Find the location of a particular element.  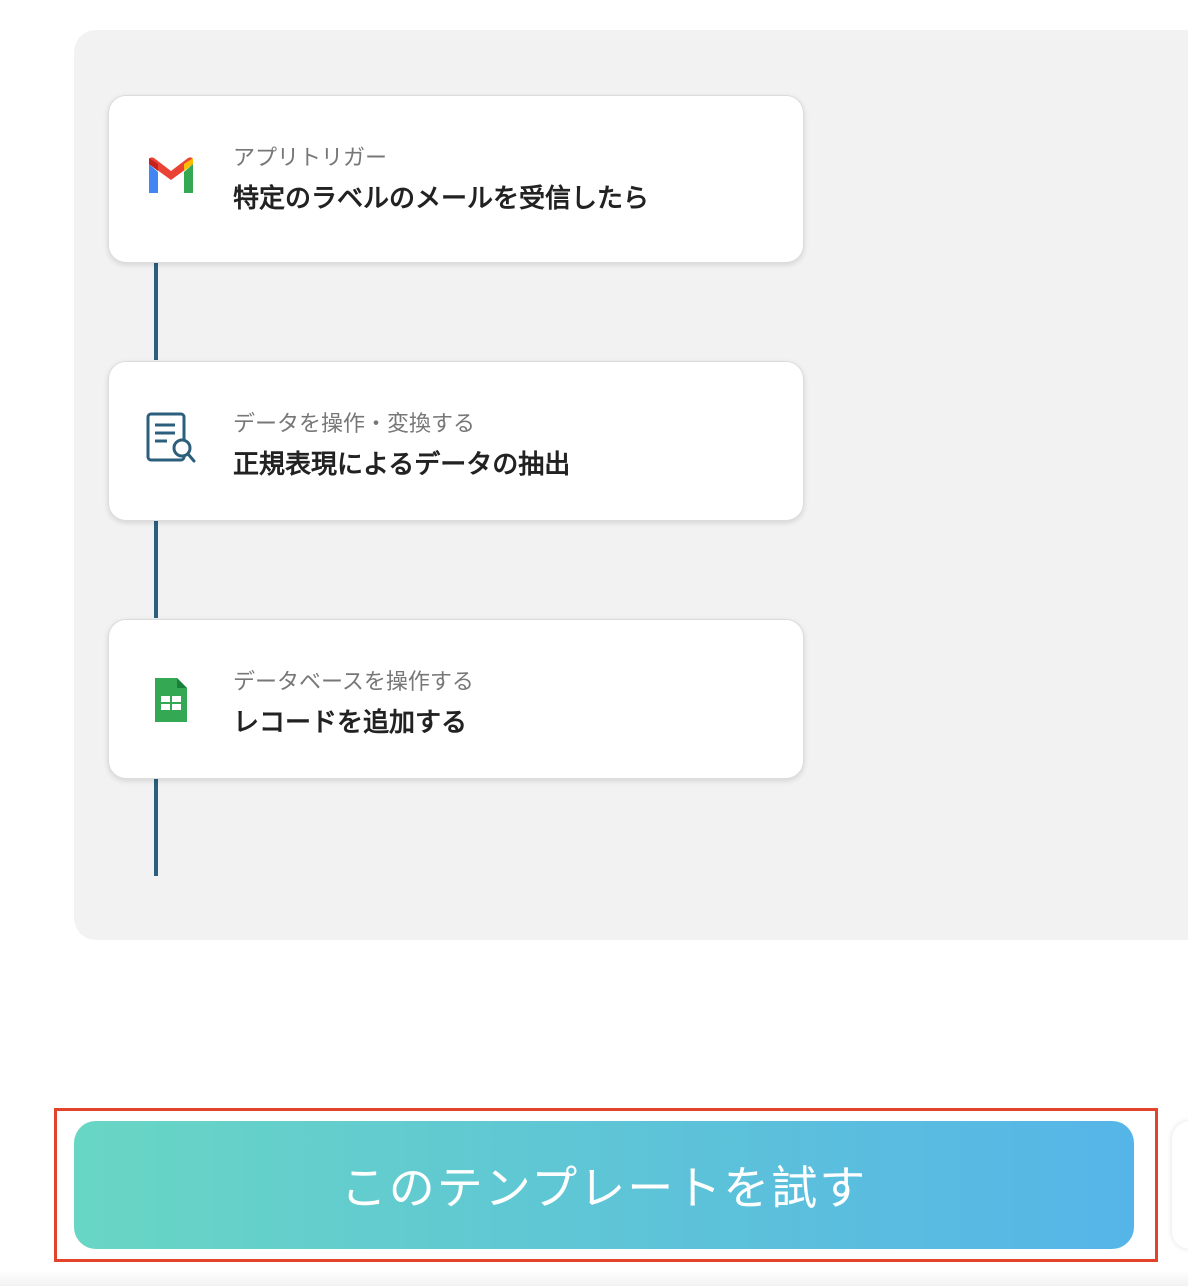

step-card-add-record: データベースを操作する レコードを追加する is located at coordinates (456, 699).